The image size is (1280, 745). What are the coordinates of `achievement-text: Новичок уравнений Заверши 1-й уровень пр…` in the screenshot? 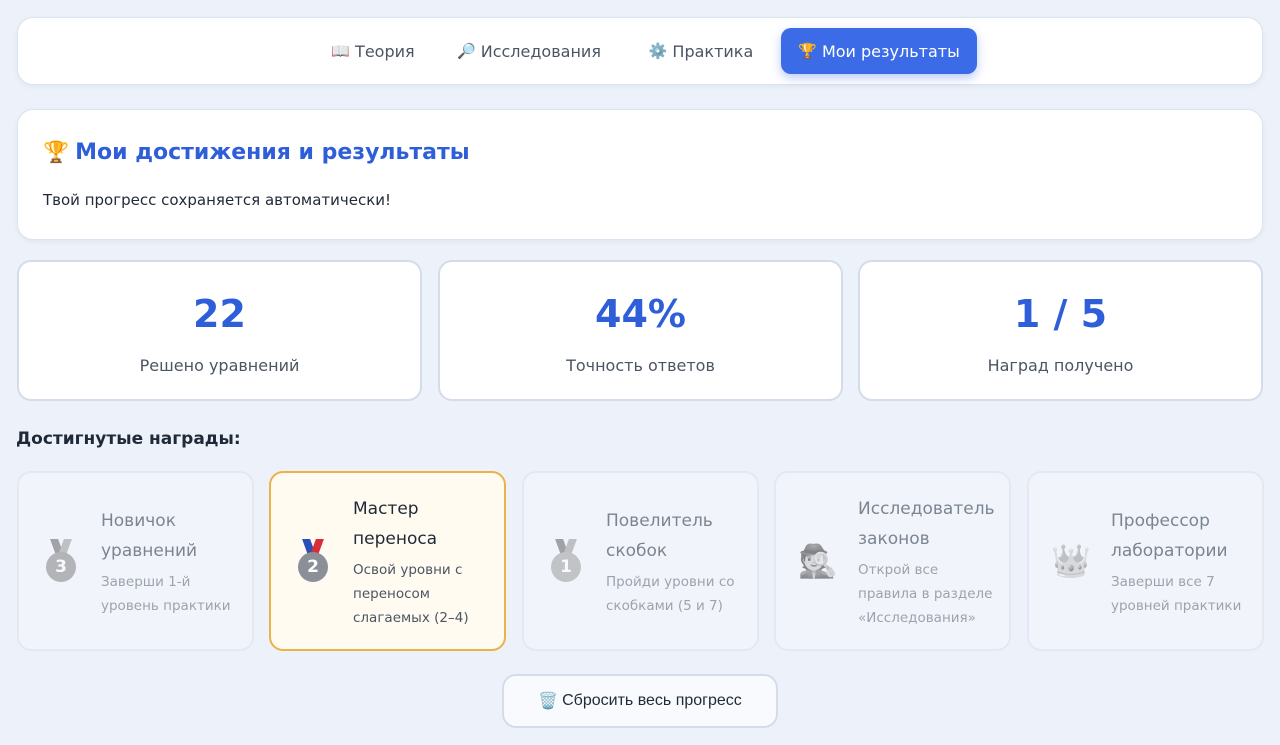 It's located at (171, 562).